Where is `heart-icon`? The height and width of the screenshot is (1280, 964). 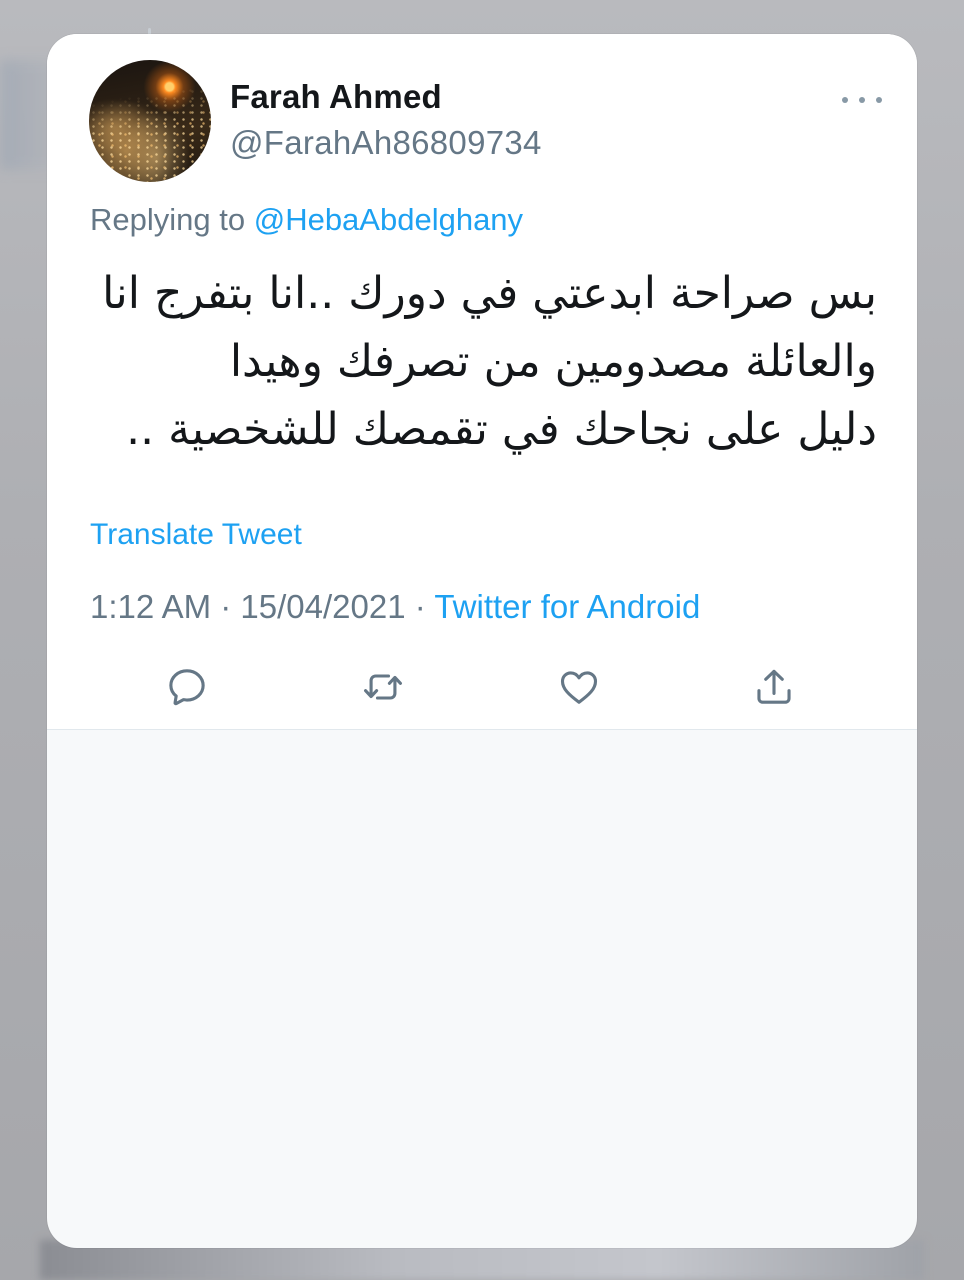 heart-icon is located at coordinates (579, 687).